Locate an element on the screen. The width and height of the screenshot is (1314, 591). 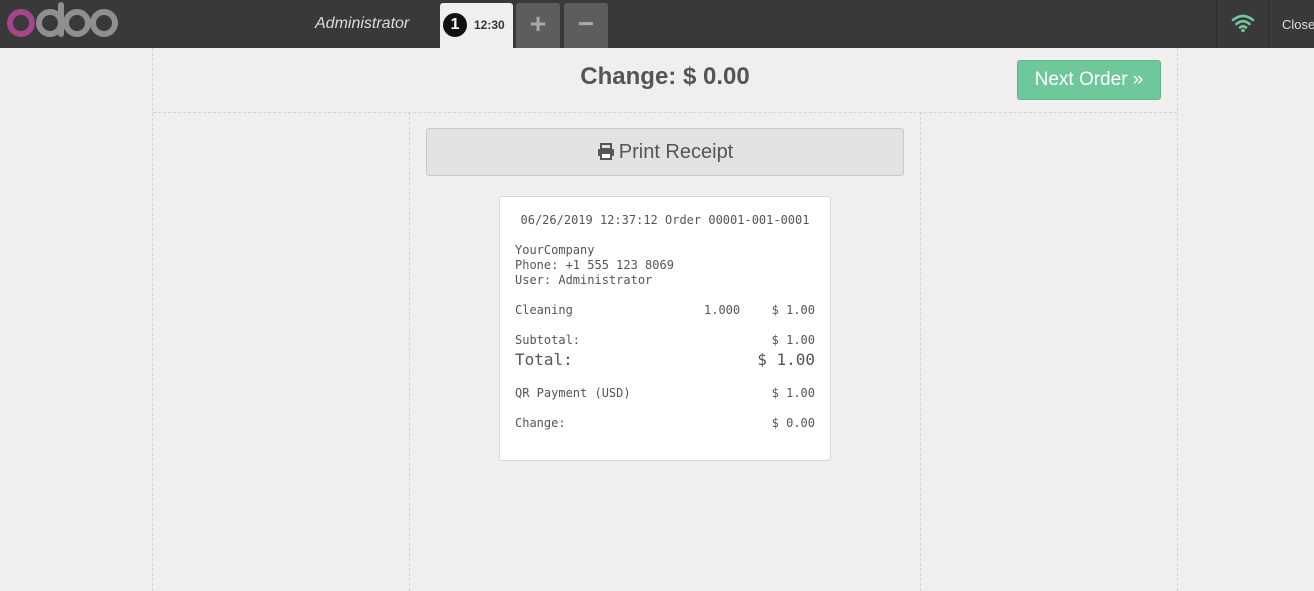
change-value: $ 0.00 is located at coordinates (793, 423).